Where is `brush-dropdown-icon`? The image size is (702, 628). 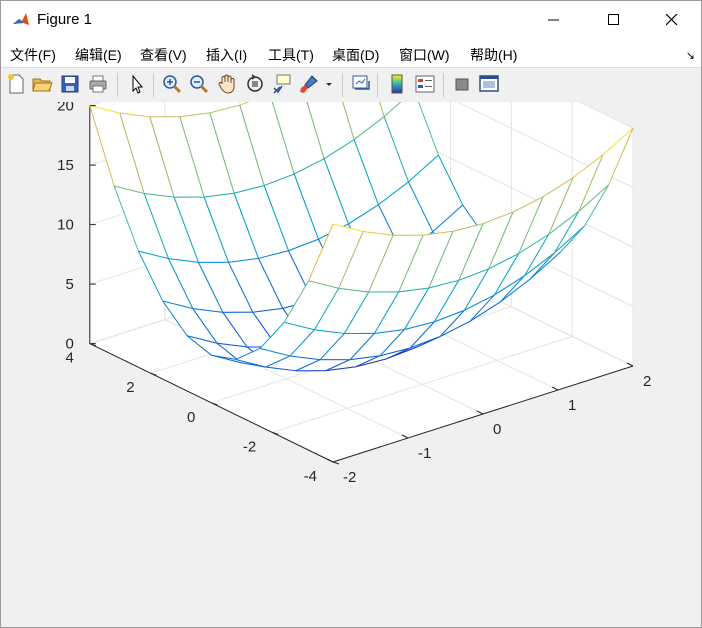 brush-dropdown-icon is located at coordinates (329, 84).